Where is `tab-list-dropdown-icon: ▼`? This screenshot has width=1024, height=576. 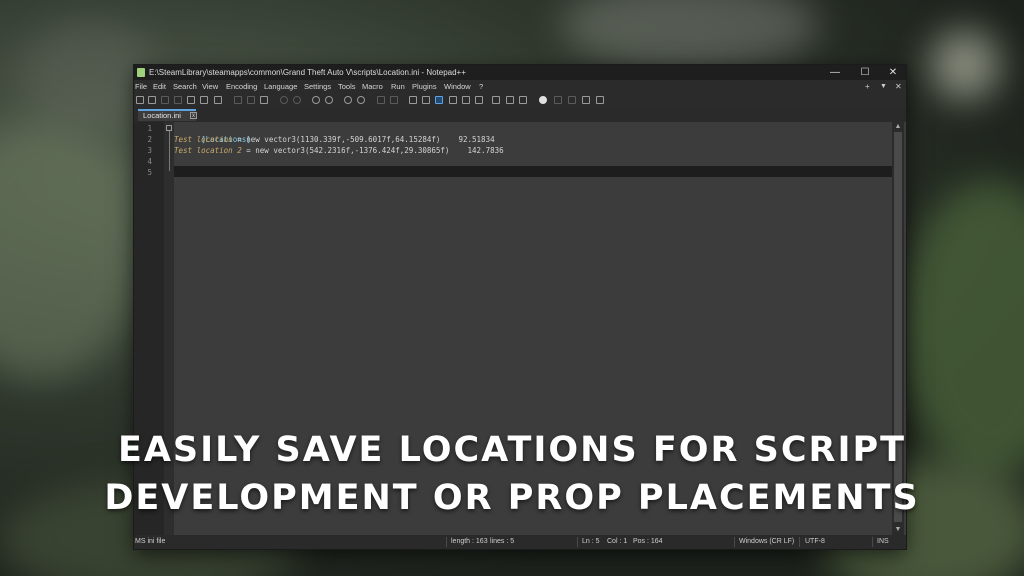 tab-list-dropdown-icon: ▼ is located at coordinates (883, 86).